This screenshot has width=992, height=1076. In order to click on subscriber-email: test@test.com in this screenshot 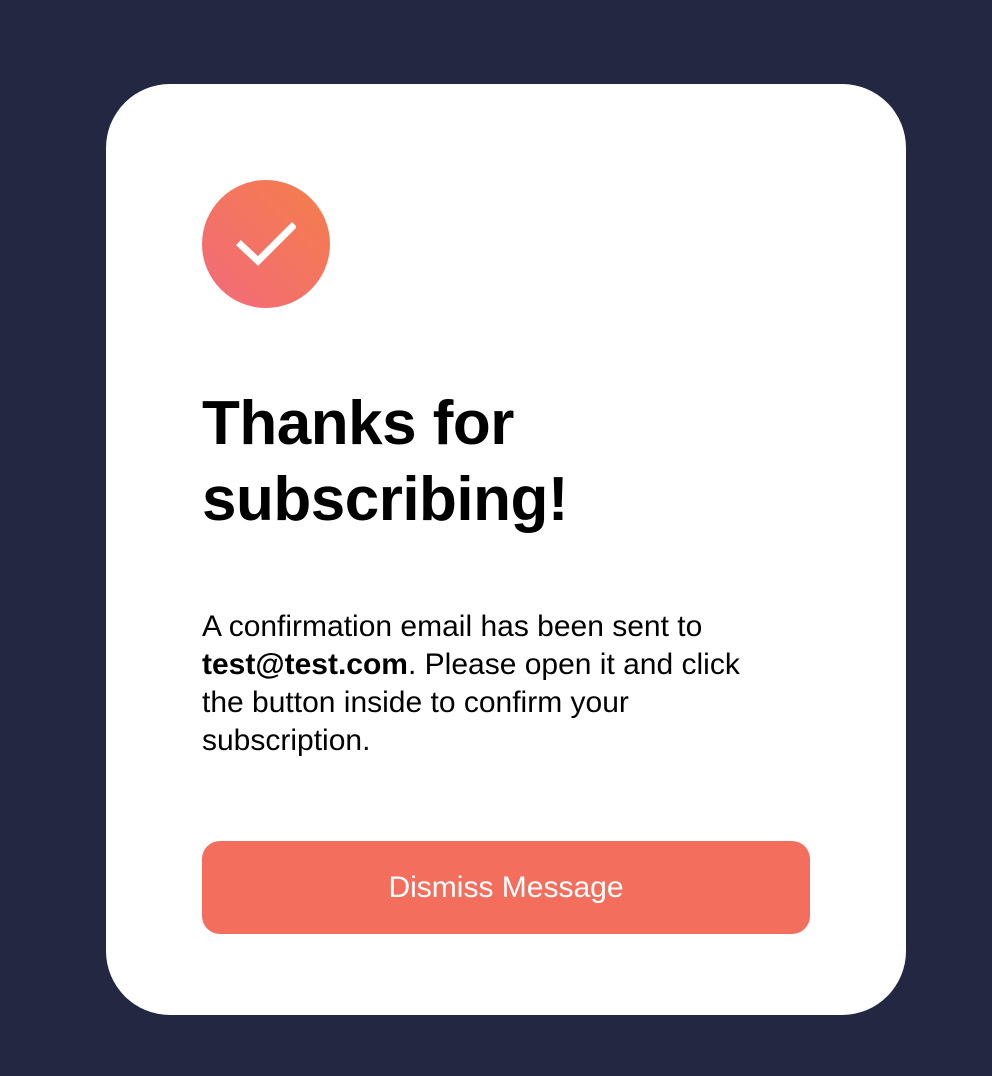, I will do `click(305, 664)`.